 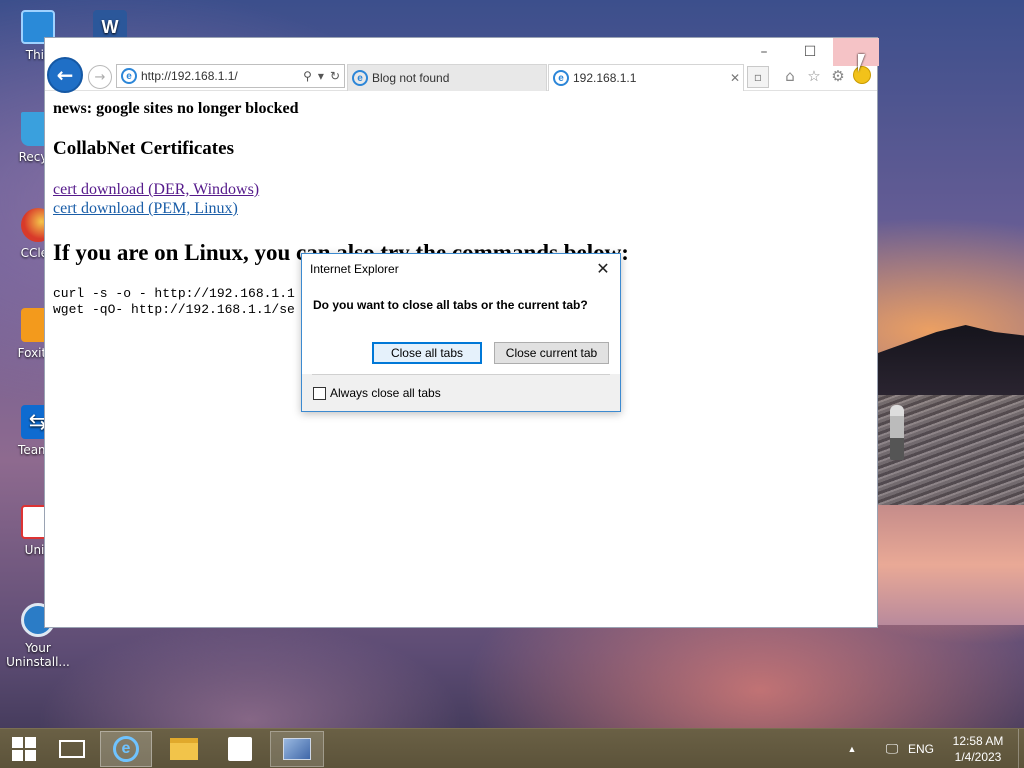 I want to click on task-view-button, so click(x=72, y=749).